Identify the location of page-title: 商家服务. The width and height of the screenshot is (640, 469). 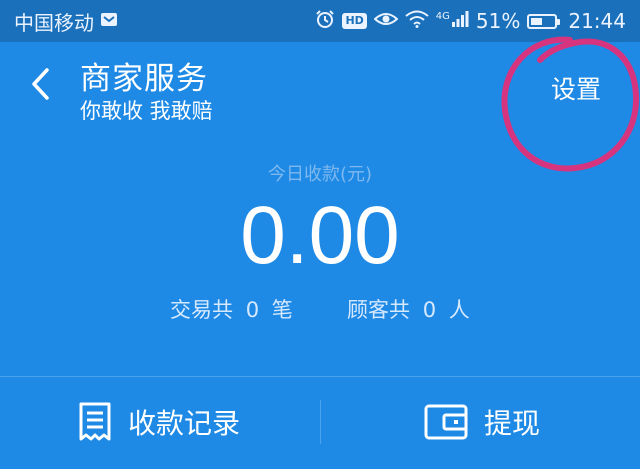
(144, 79).